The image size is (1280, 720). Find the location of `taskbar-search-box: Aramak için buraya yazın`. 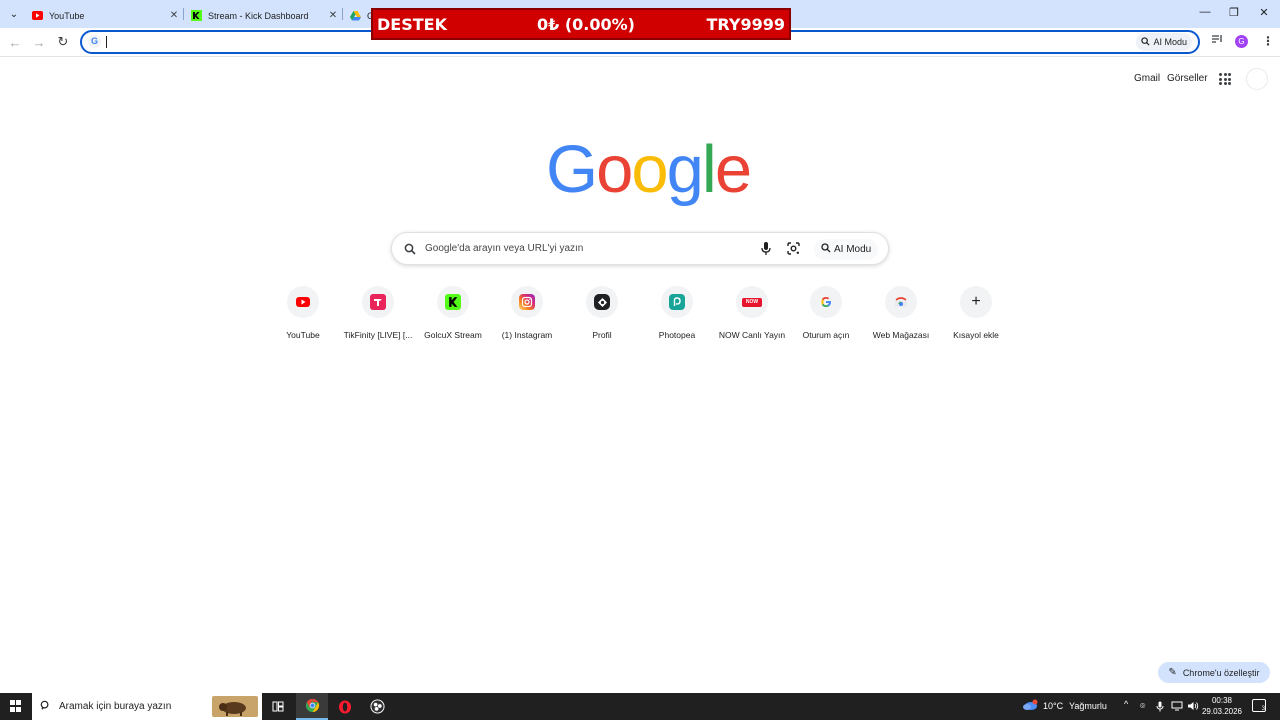

taskbar-search-box: Aramak için buraya yazın is located at coordinates (147, 706).